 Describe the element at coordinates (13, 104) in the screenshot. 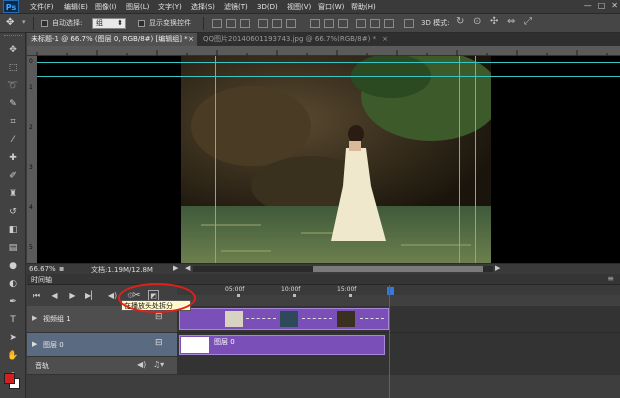

I see `quick-select-tool-icon: ✎` at that location.